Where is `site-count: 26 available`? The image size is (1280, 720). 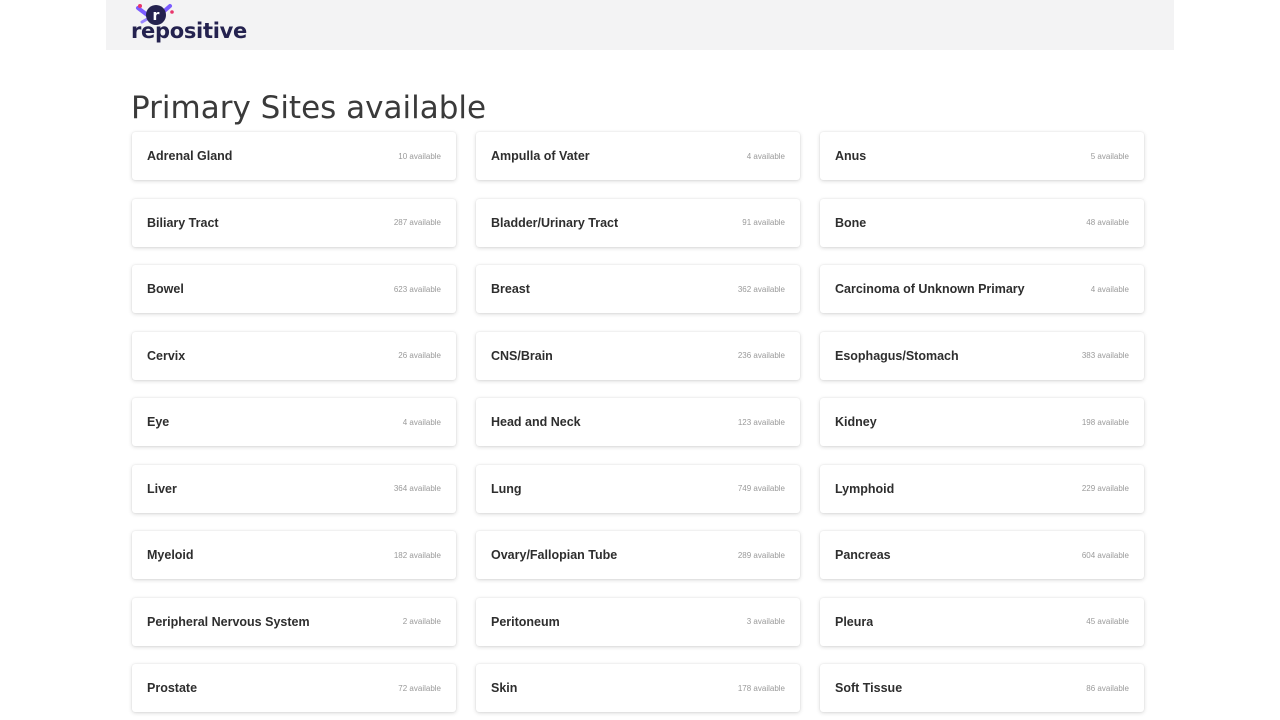 site-count: 26 available is located at coordinates (419, 355).